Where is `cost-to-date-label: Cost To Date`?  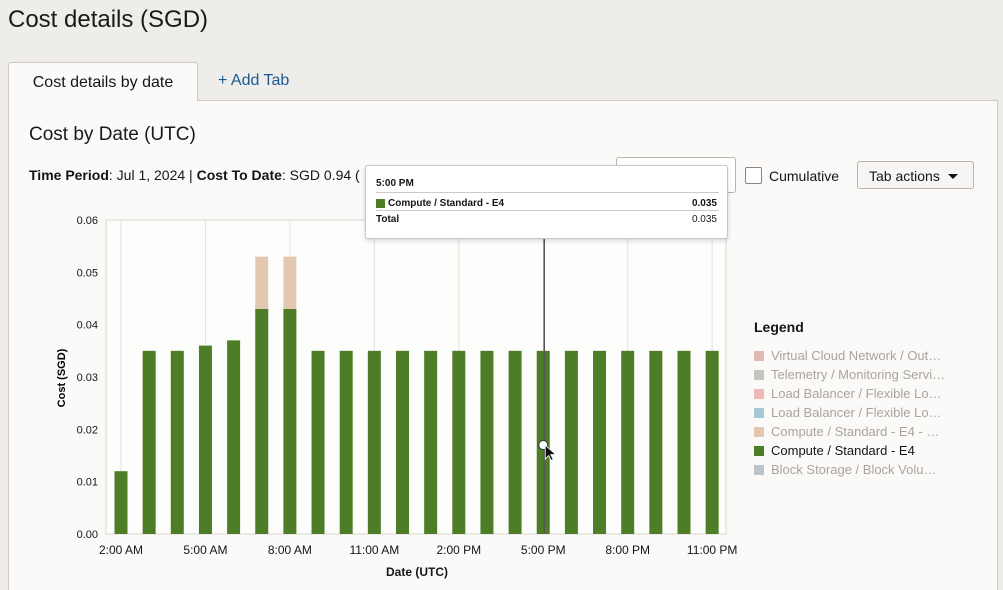
cost-to-date-label: Cost To Date is located at coordinates (239, 175).